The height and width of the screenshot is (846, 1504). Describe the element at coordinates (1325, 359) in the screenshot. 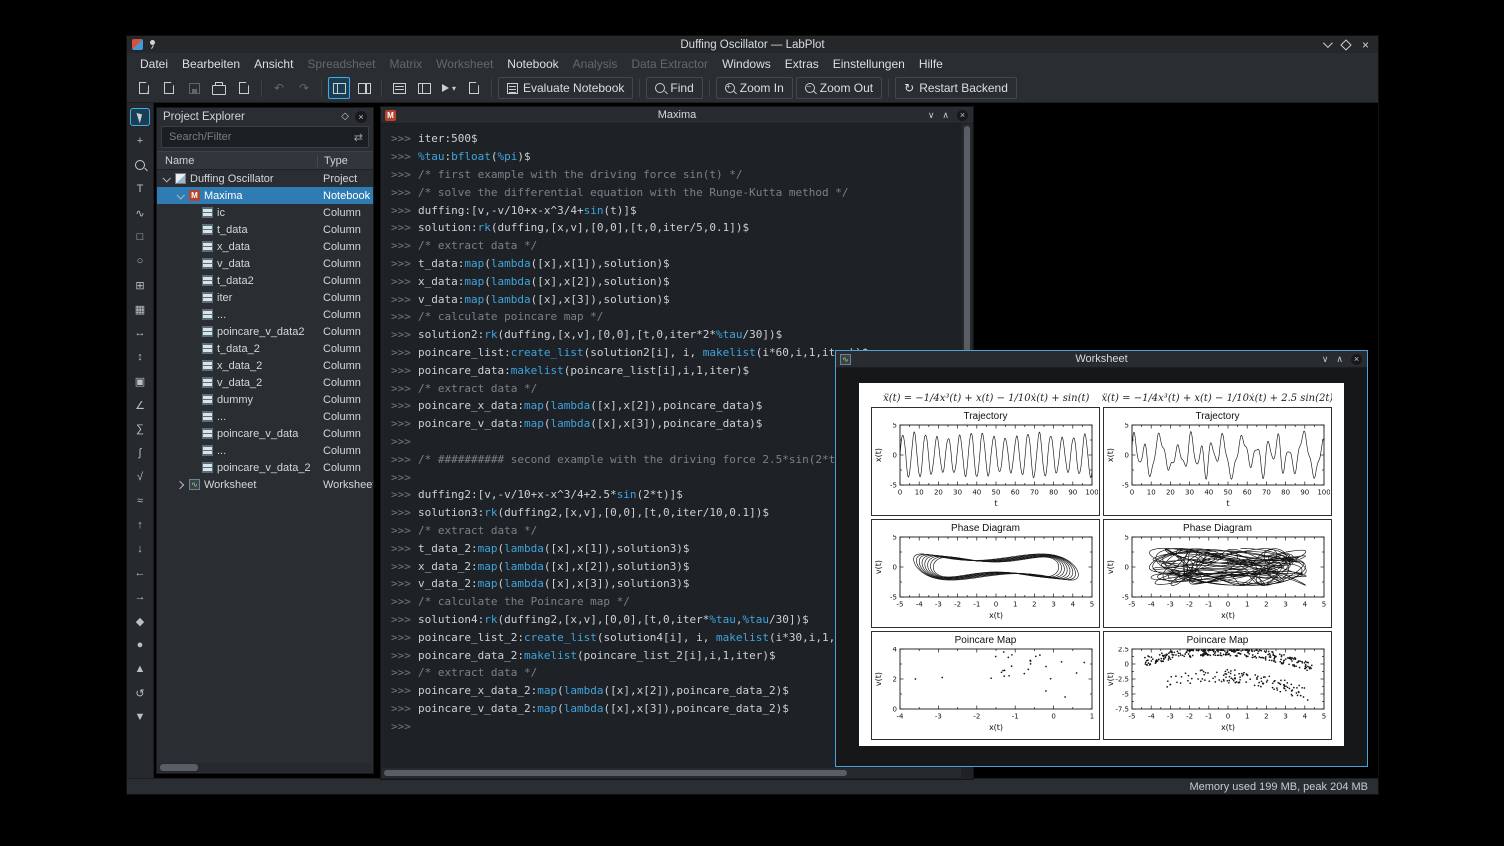

I see `shade-icon: ∨` at that location.